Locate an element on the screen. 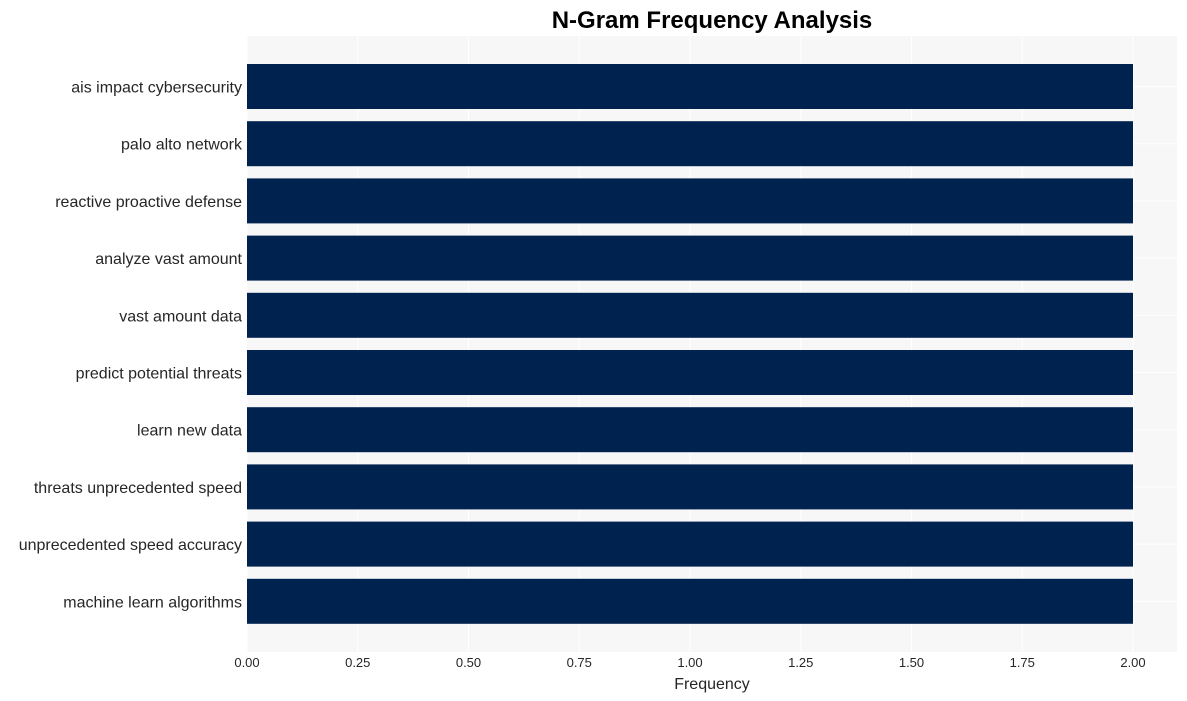 This screenshot has width=1187, height=701. y-tick-label: ais impact cybersecurity is located at coordinates (156, 88).